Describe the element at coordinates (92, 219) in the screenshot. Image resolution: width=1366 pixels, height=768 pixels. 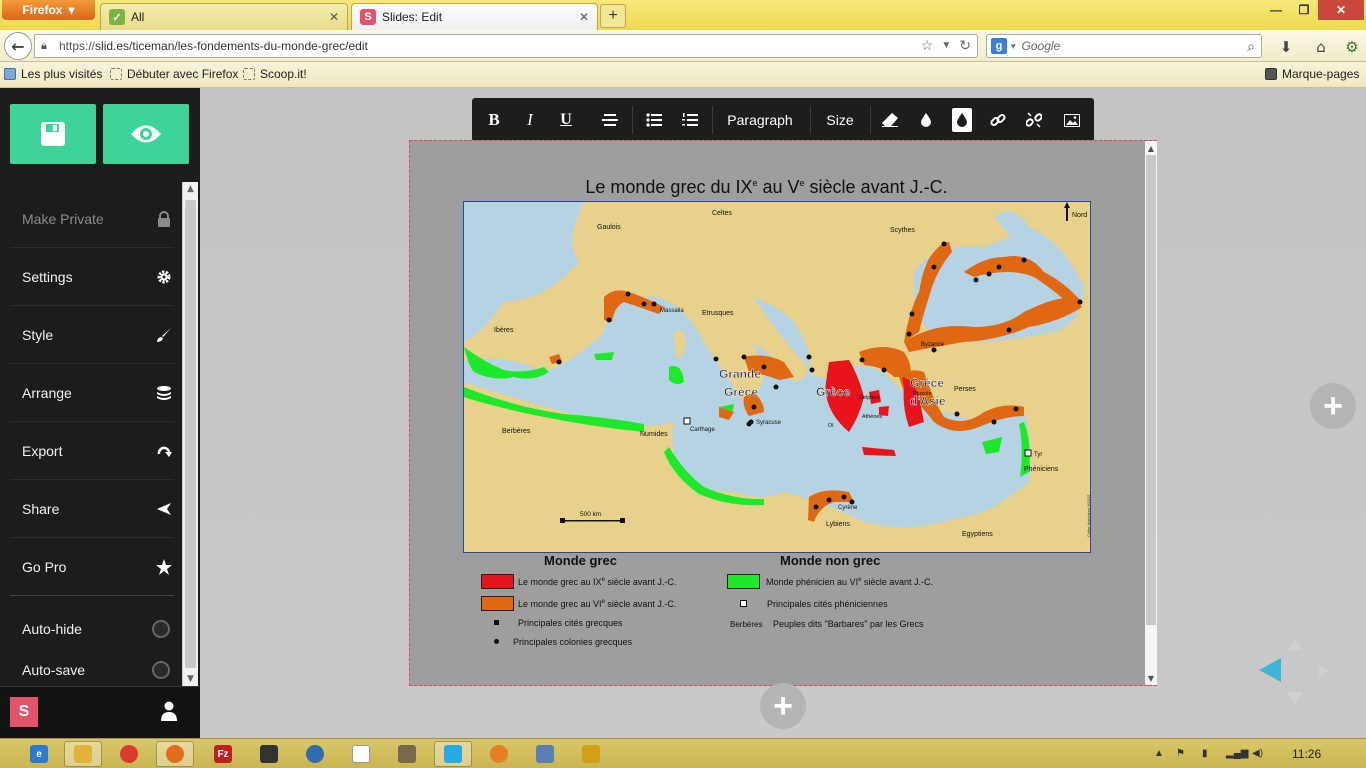
I see `sidebar-item-make-private: Make Private` at that location.